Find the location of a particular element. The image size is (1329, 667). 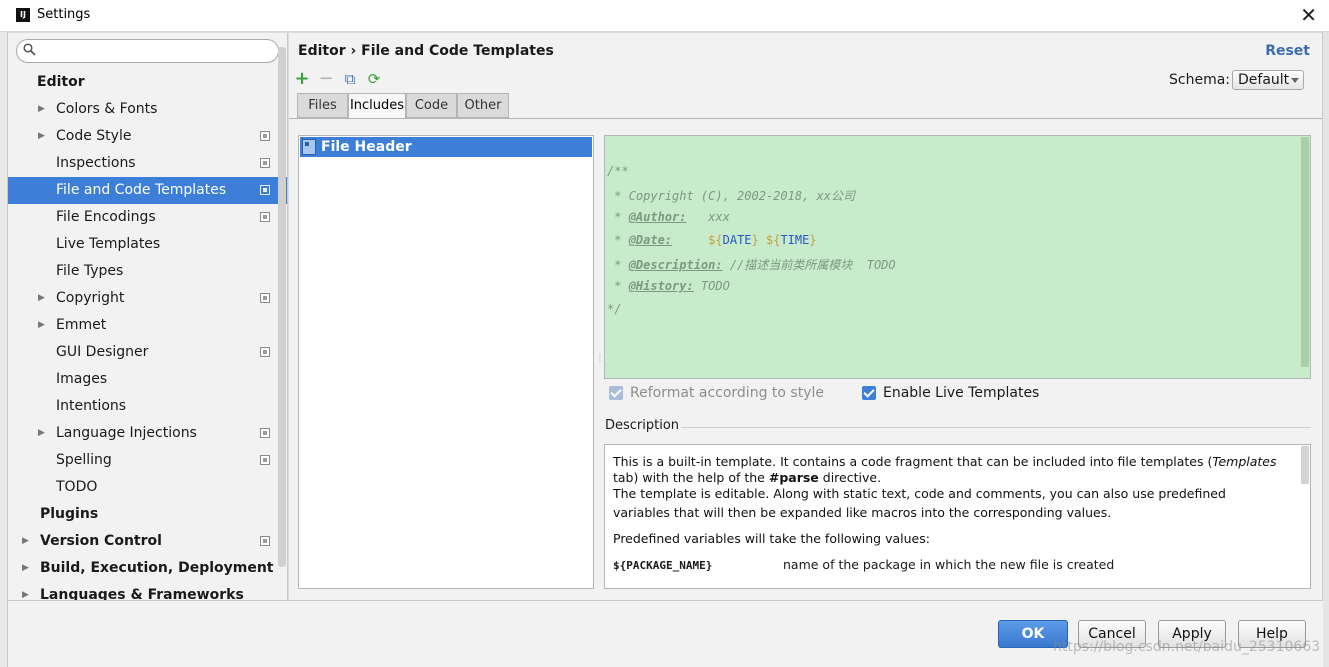

sidebar-item-label: File Types is located at coordinates (90, 271).